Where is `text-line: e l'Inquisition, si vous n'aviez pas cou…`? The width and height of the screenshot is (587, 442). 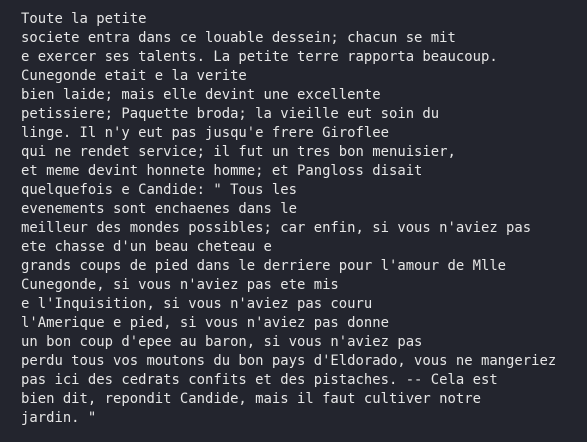
text-line: e l'Inquisition, si vous n'aviez pas cou… is located at coordinates (197, 304).